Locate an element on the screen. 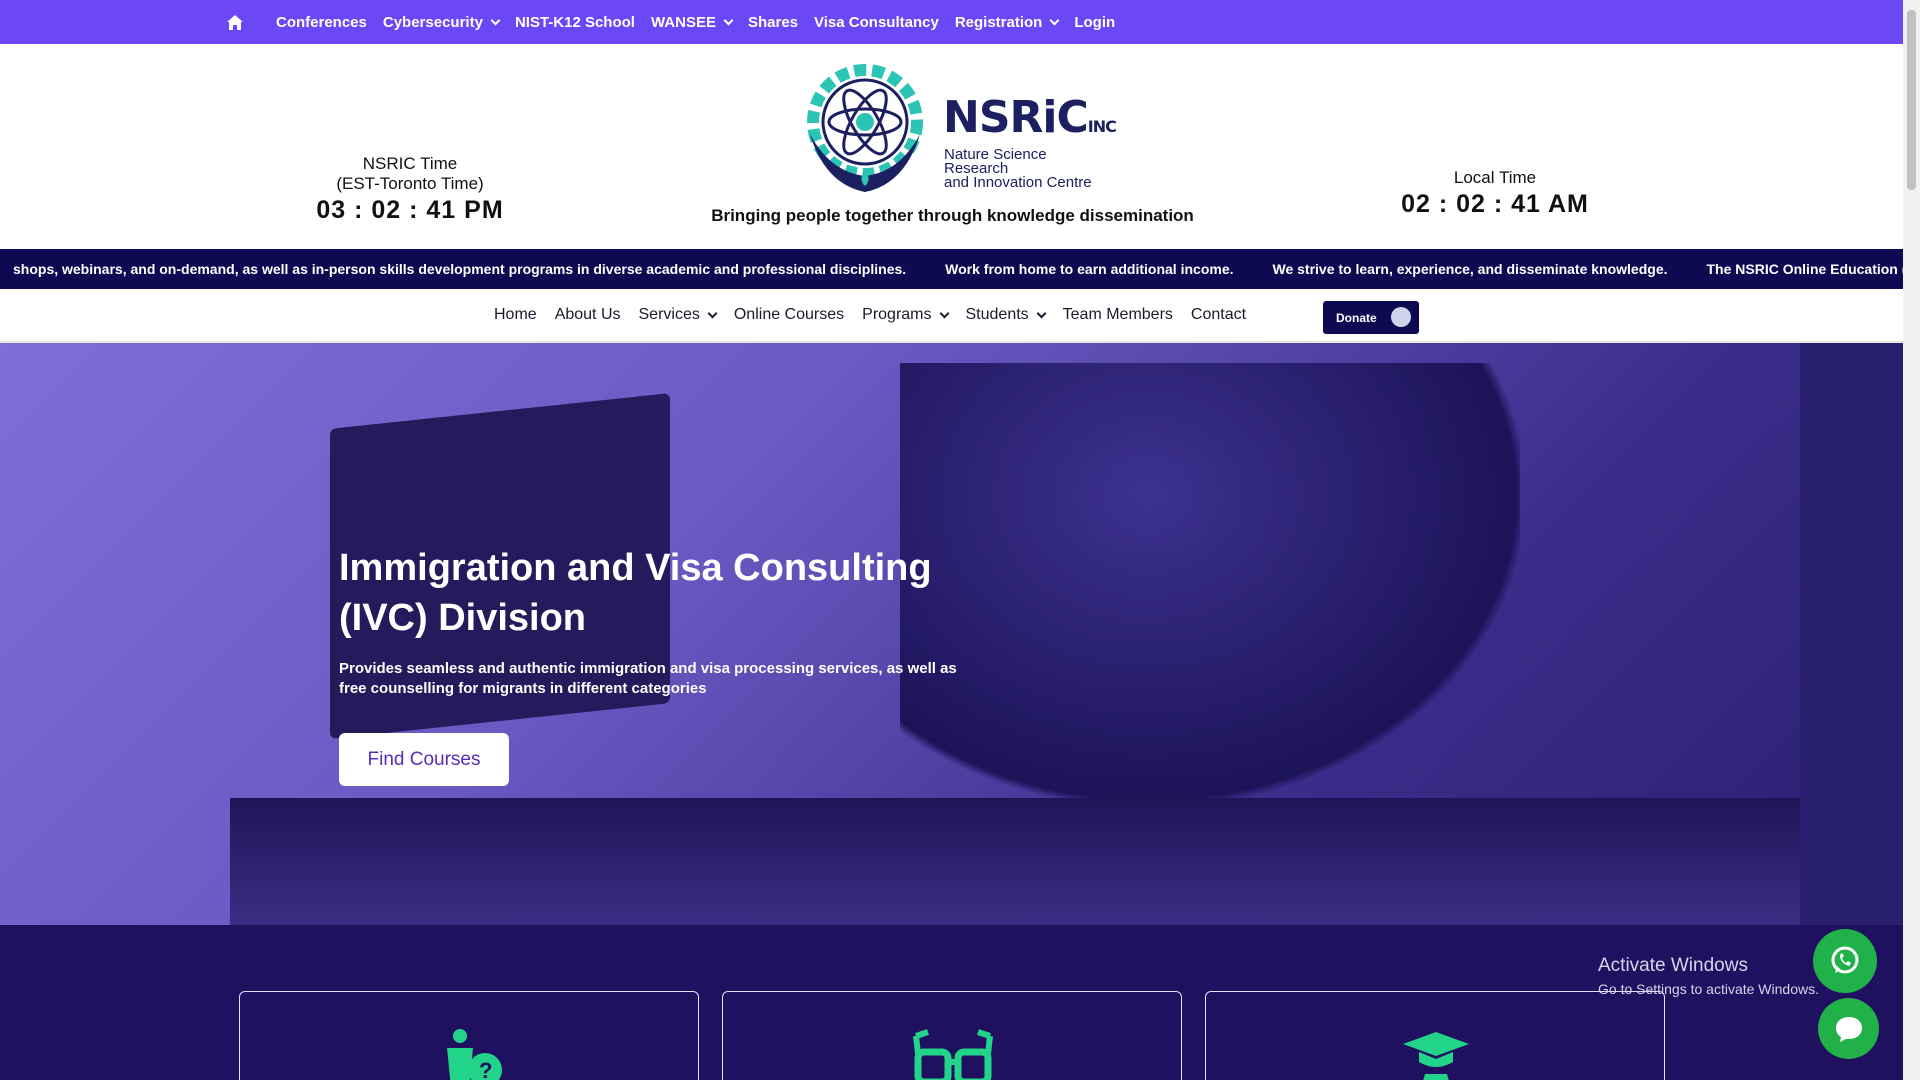 The width and height of the screenshot is (1920, 1080). donate-button: Donate is located at coordinates (1371, 317).